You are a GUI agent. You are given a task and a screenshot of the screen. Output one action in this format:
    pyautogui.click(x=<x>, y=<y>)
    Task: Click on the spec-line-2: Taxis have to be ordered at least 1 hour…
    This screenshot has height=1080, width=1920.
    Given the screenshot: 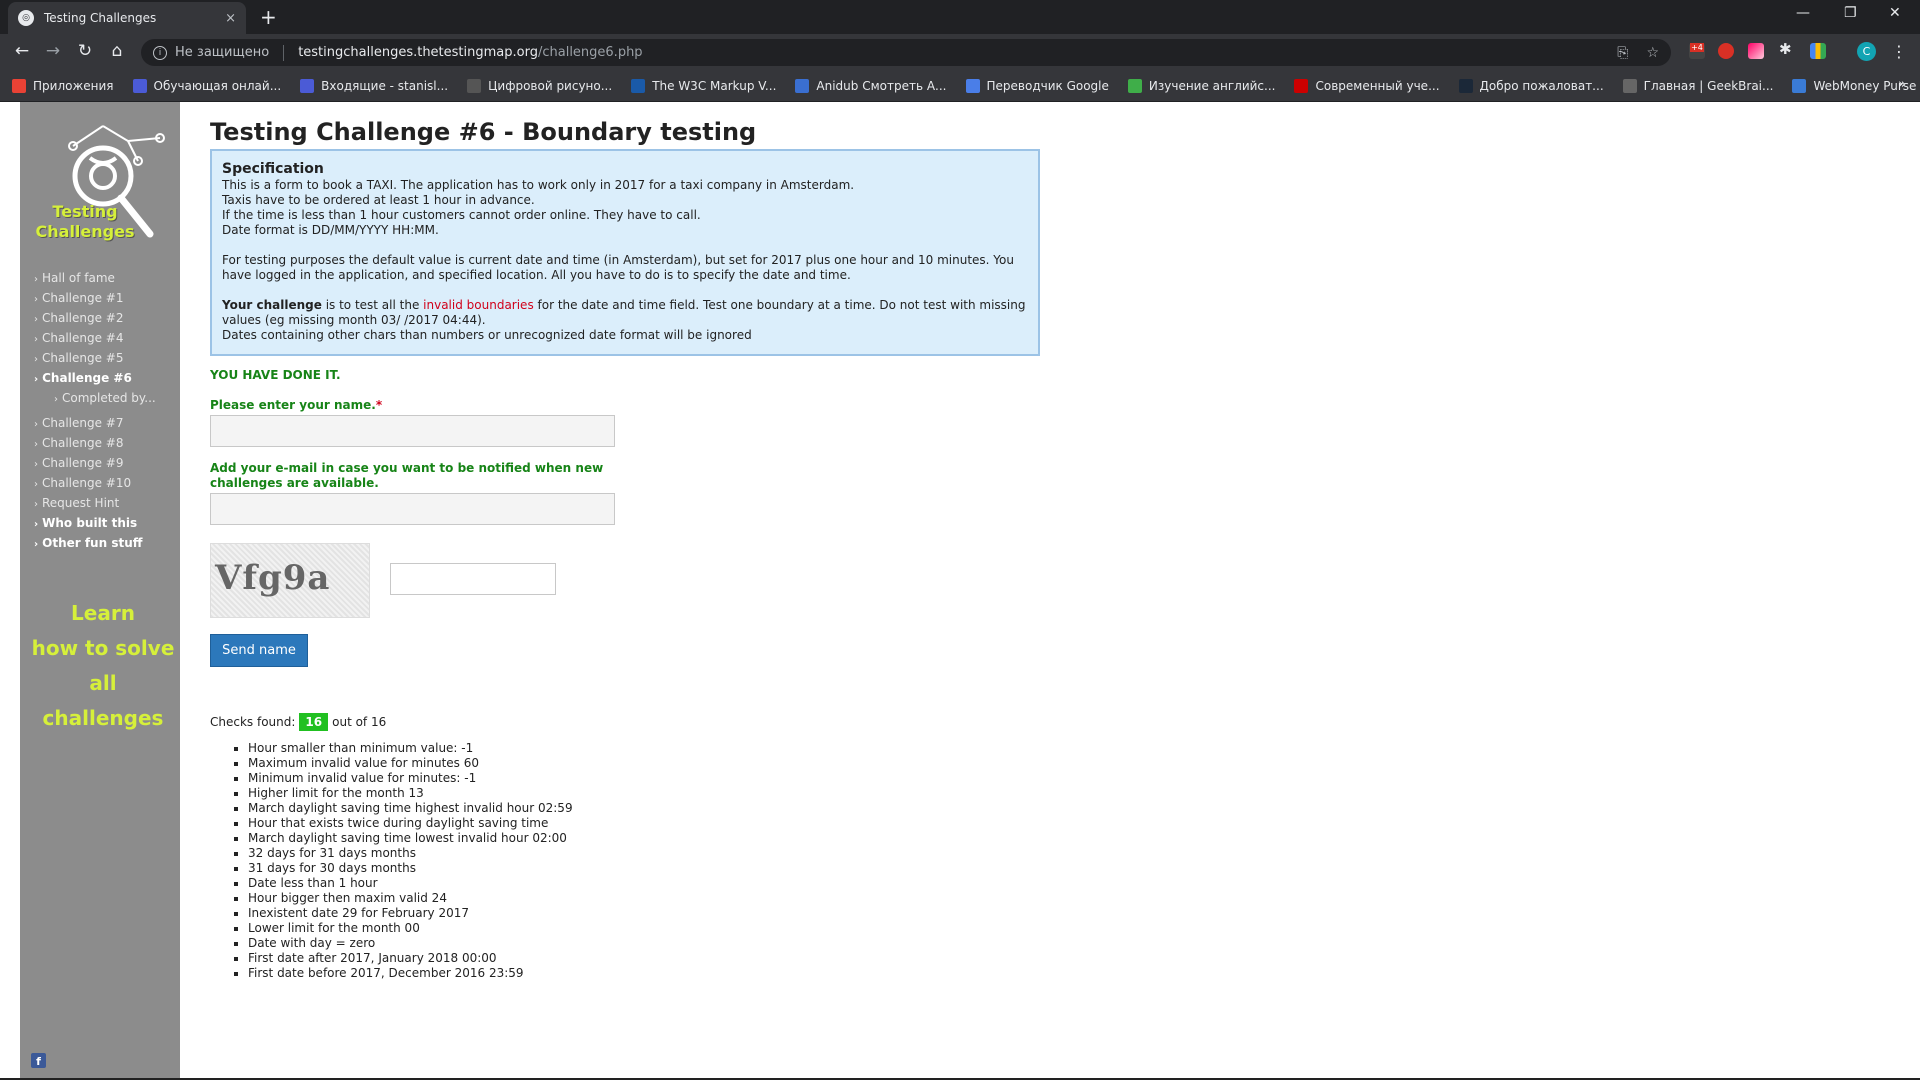 What is the action you would take?
    pyautogui.click(x=378, y=200)
    